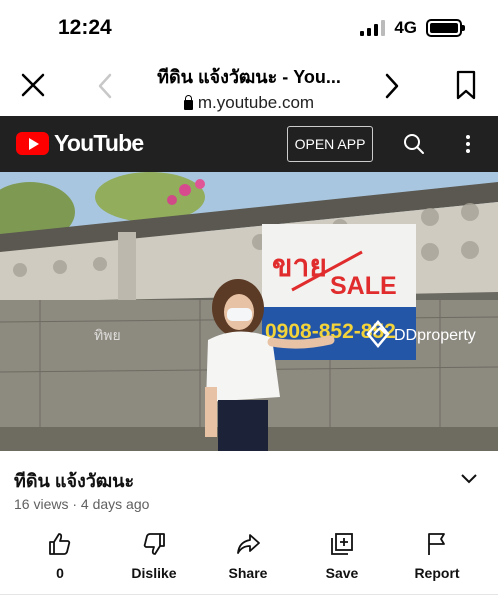 The height and width of the screenshot is (600, 498). What do you see at coordinates (256, 102) in the screenshot?
I see `url-text: m.youtube.com` at bounding box center [256, 102].